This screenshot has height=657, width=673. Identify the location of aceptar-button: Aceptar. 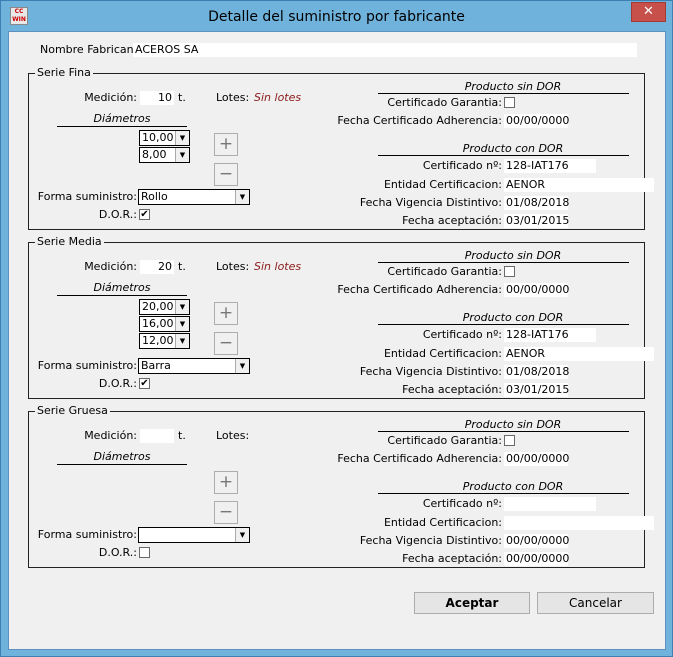
(472, 603).